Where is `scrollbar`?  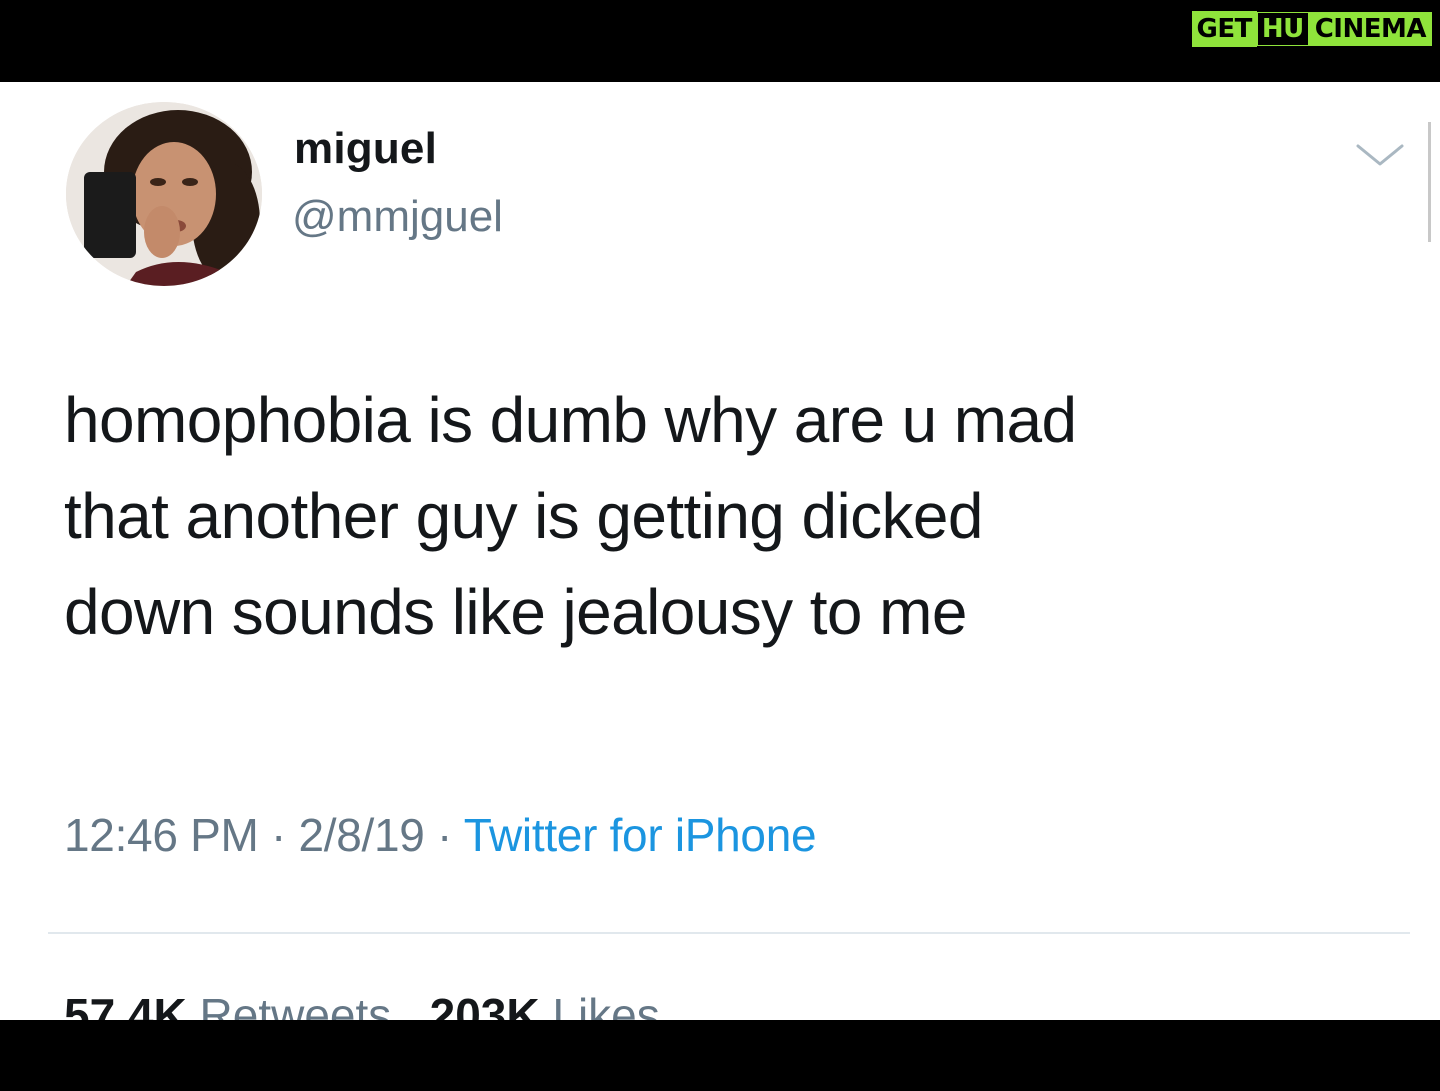
scrollbar is located at coordinates (1429, 182).